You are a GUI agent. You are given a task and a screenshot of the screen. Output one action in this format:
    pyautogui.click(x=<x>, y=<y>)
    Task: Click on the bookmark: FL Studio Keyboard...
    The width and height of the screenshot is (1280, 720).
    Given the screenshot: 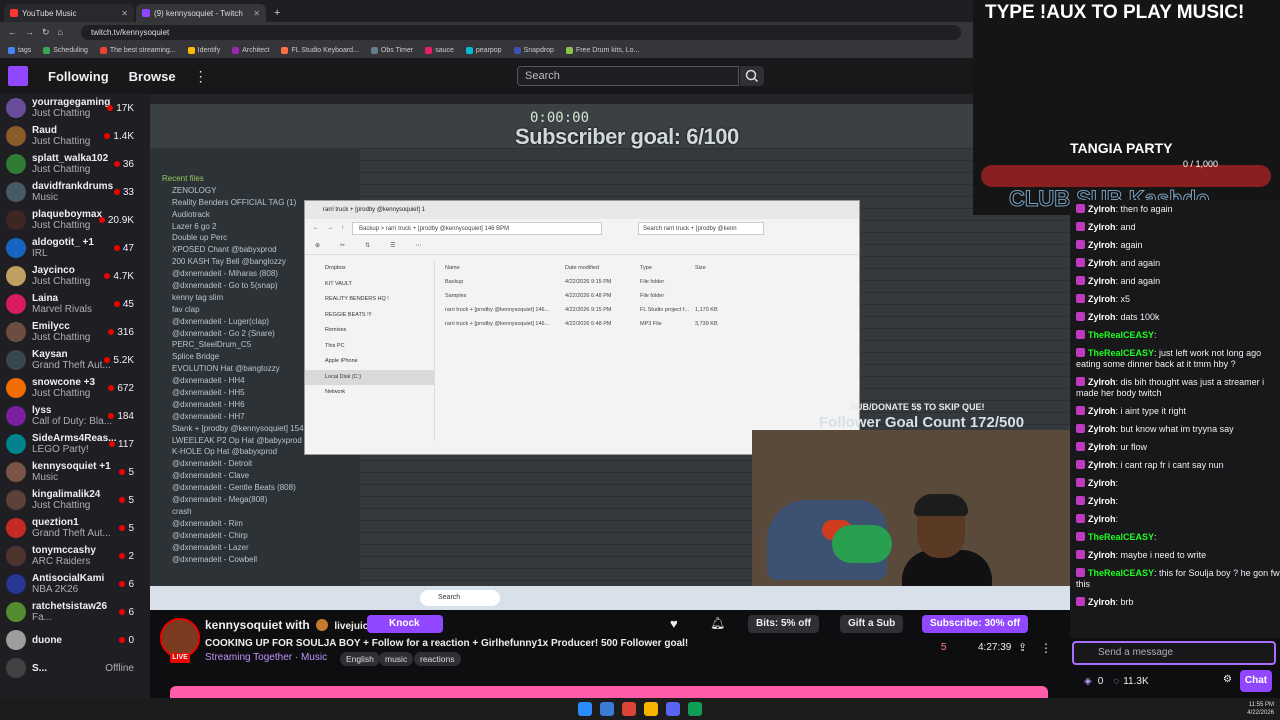 What is the action you would take?
    pyautogui.click(x=320, y=50)
    